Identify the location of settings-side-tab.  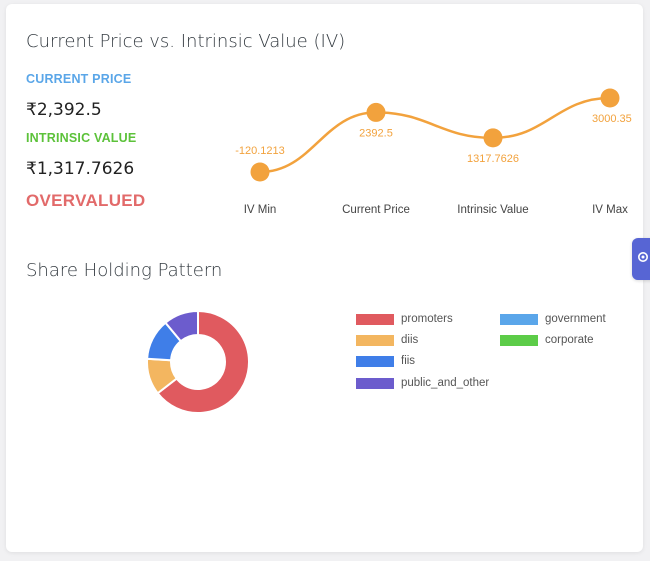
(641, 259).